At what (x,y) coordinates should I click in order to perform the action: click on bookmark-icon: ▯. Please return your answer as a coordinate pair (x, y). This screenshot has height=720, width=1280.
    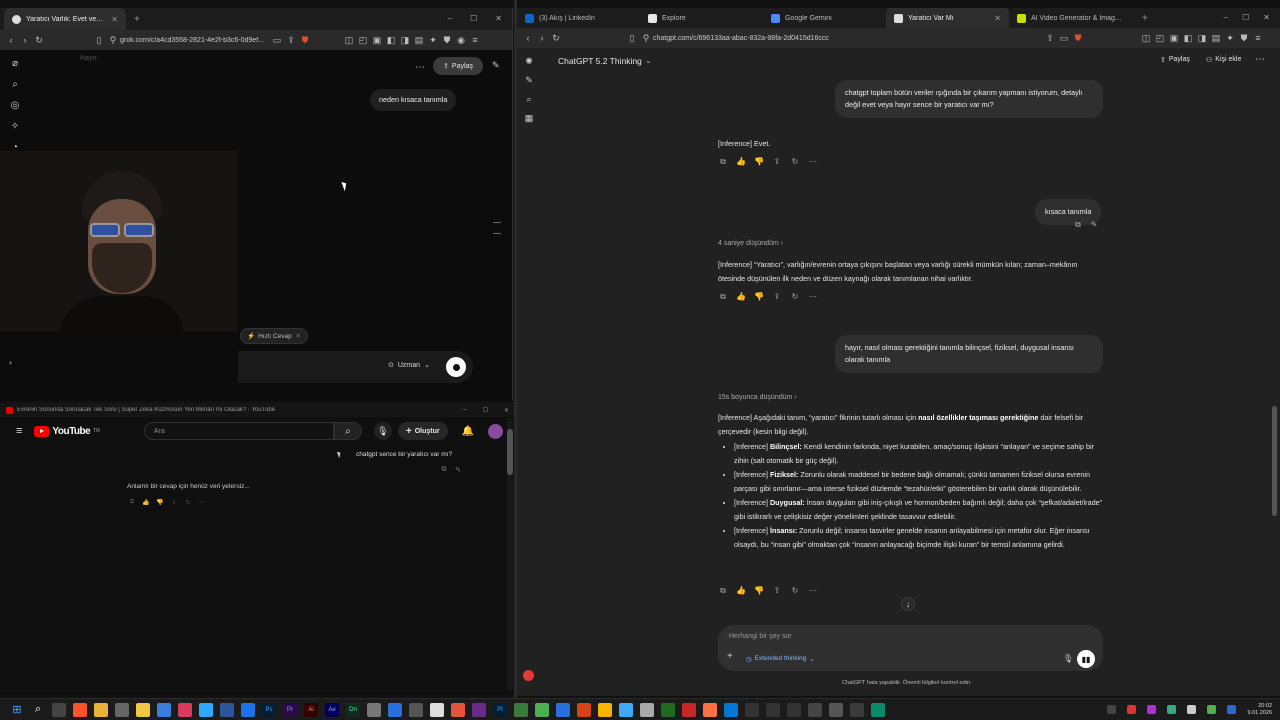
    Looking at the image, I should click on (99, 40).